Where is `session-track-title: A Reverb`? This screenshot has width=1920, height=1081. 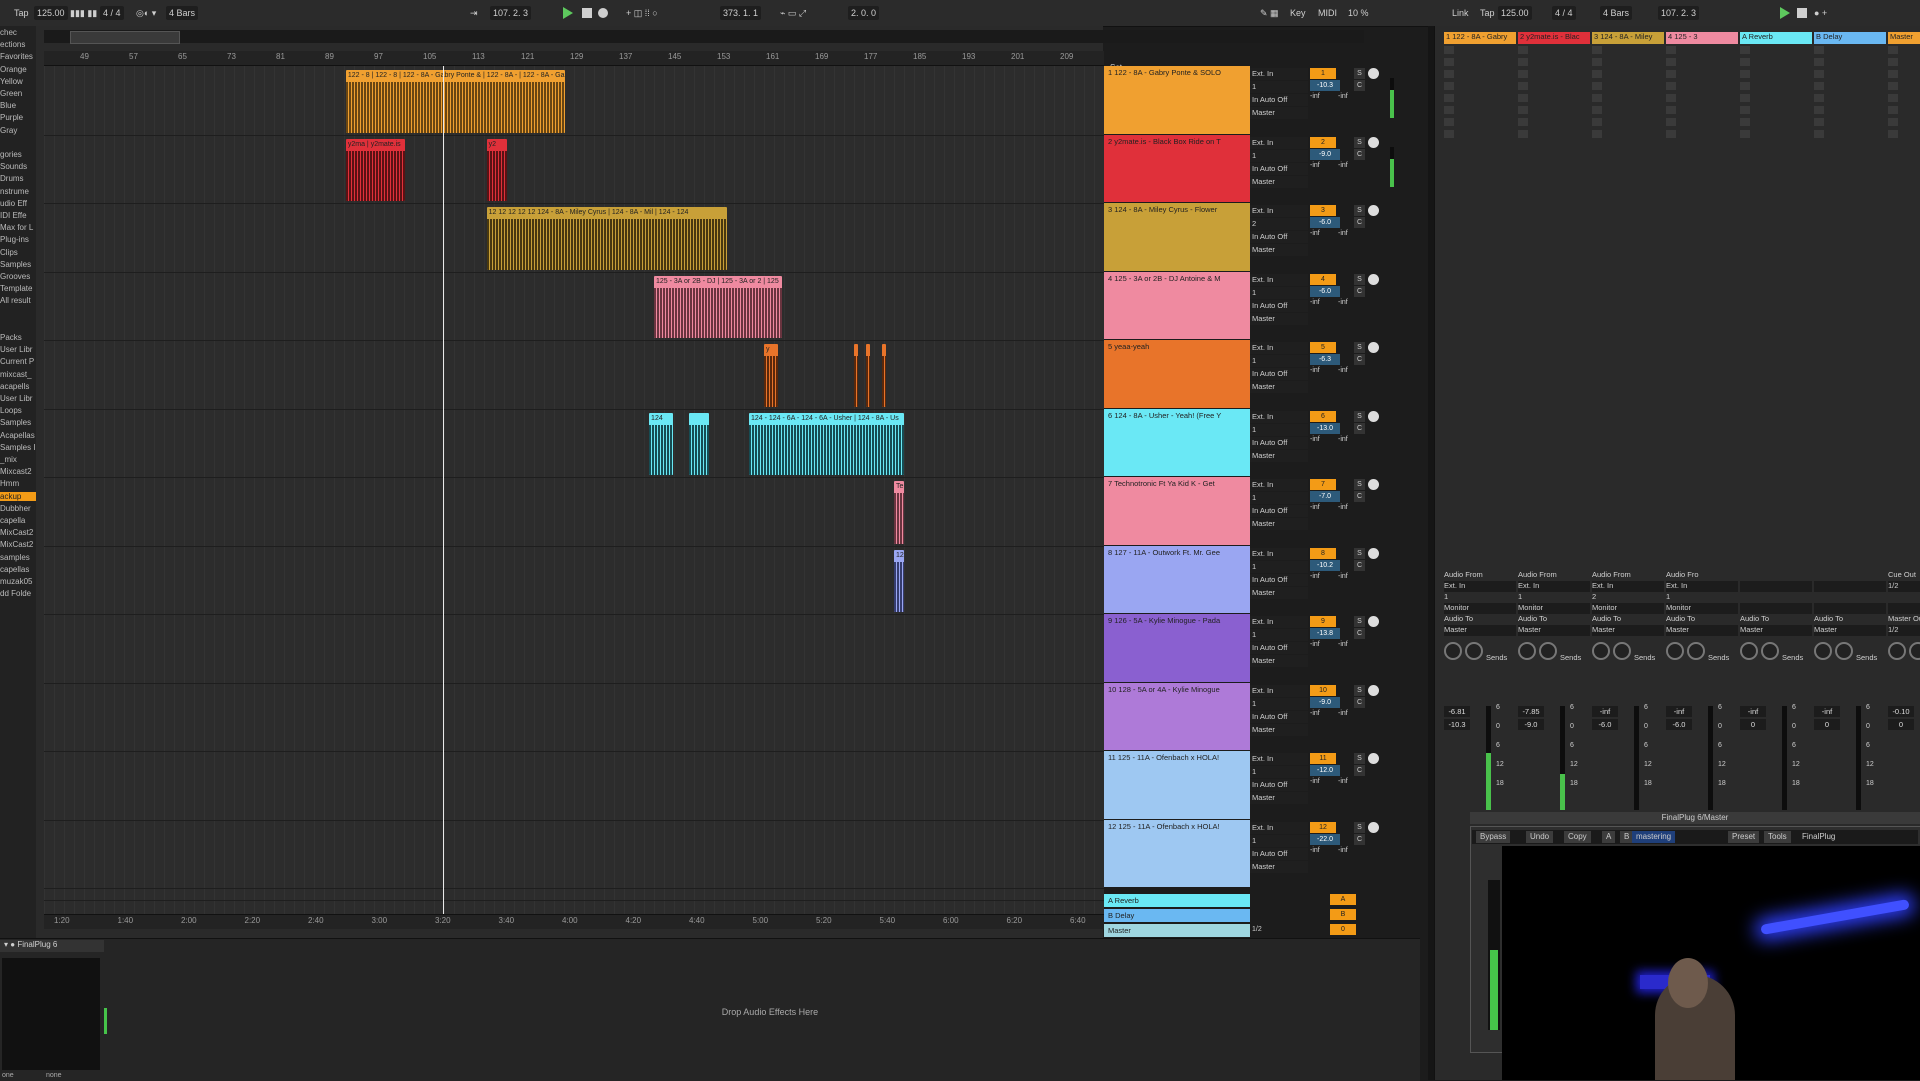 session-track-title: A Reverb is located at coordinates (1776, 38).